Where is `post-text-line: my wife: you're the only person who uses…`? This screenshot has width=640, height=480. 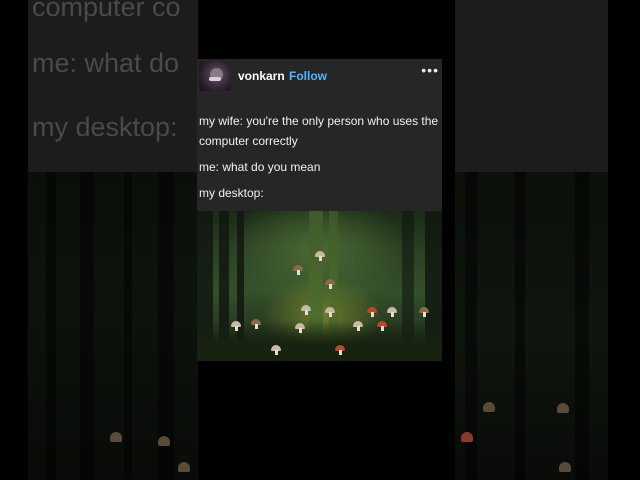 post-text-line: my wife: you're the only person who uses… is located at coordinates (319, 131).